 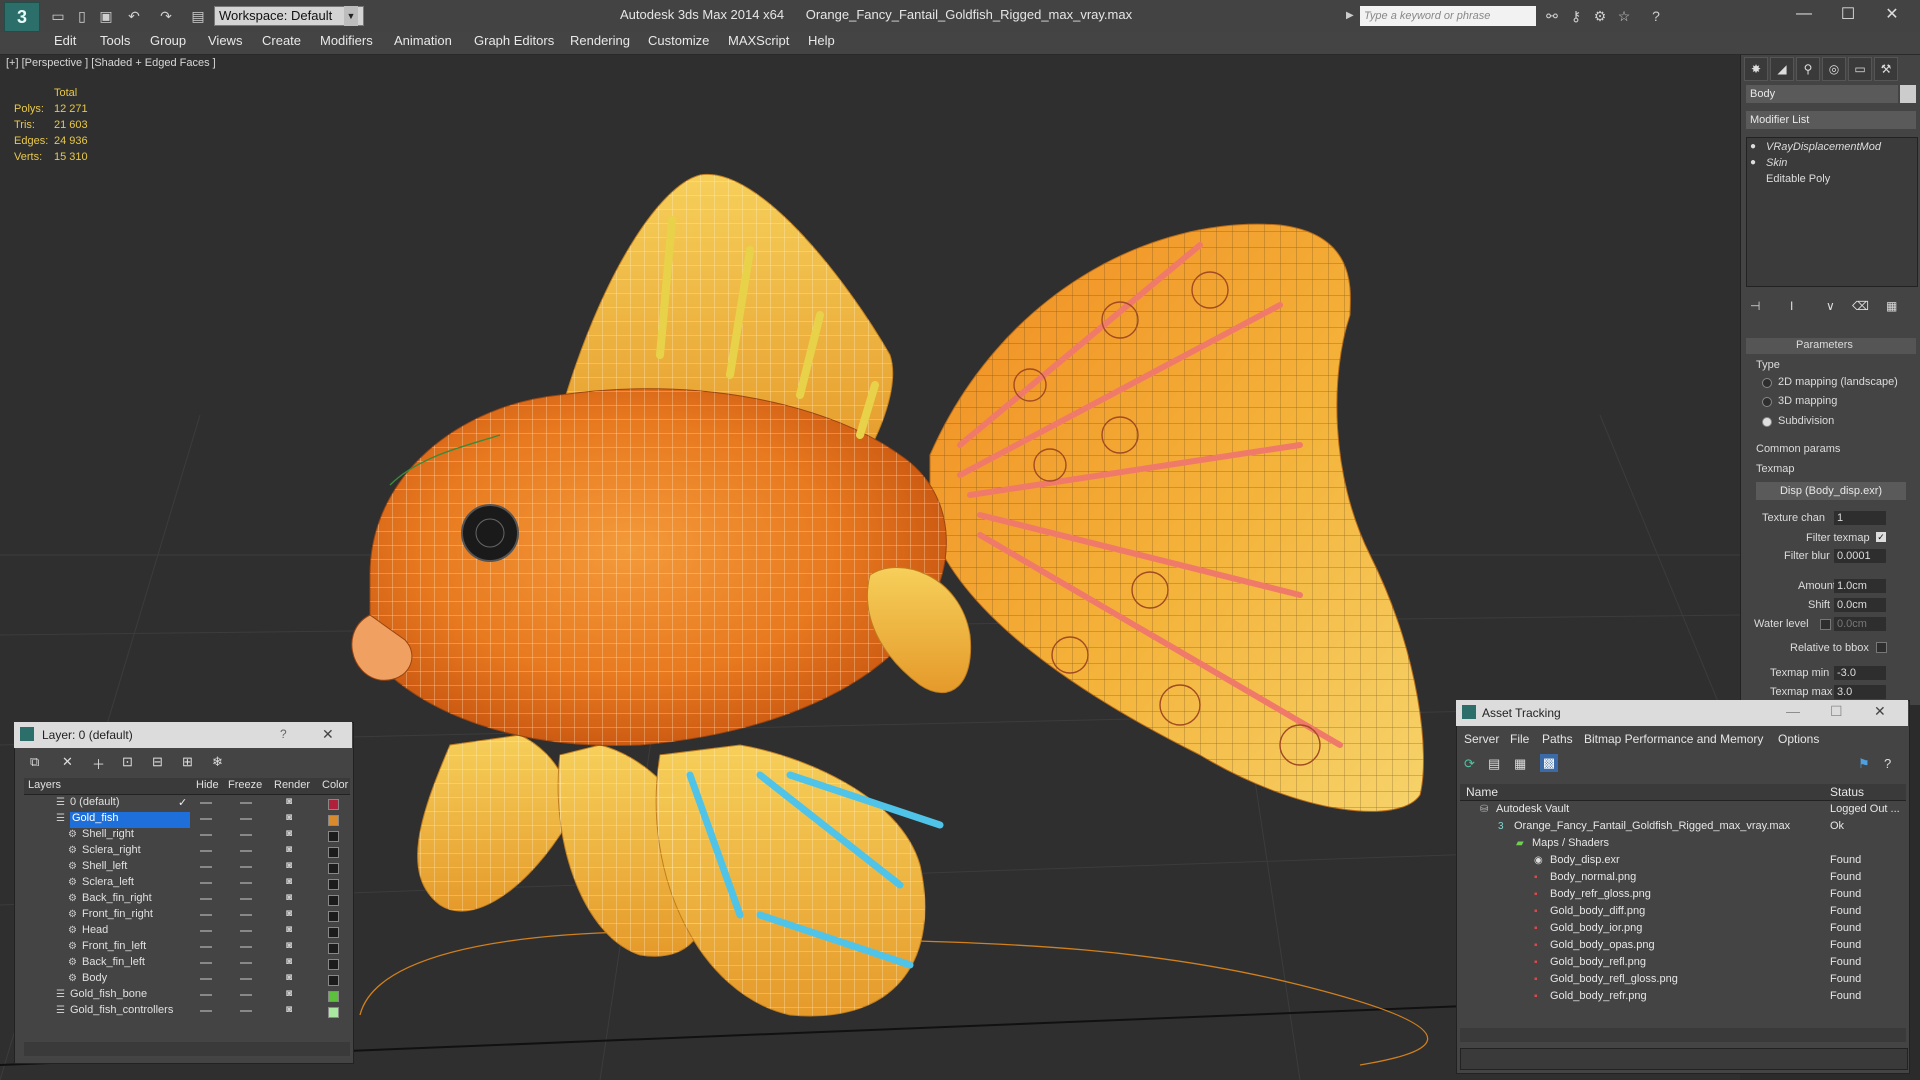 What do you see at coordinates (289, 16) in the screenshot?
I see `workspace-dropdown: Workspace: Default` at bounding box center [289, 16].